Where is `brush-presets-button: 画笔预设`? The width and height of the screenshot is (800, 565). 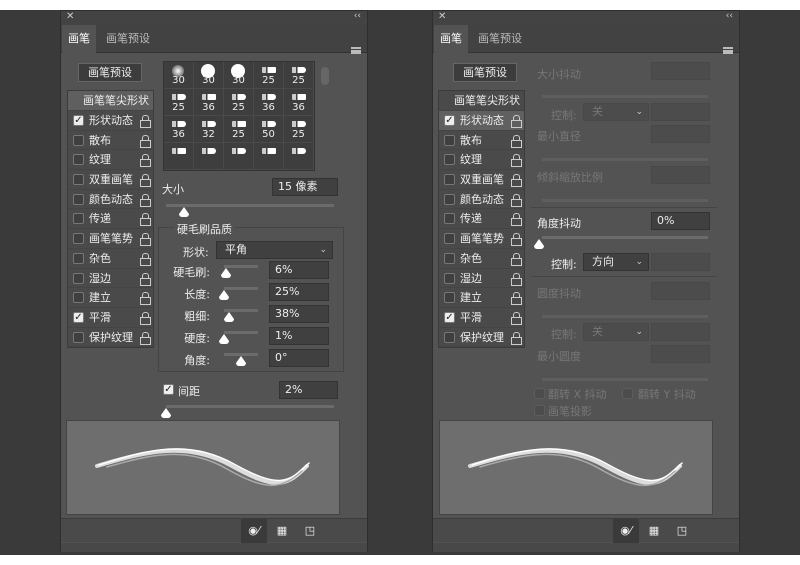
brush-presets-button: 画笔预设 is located at coordinates (110, 72).